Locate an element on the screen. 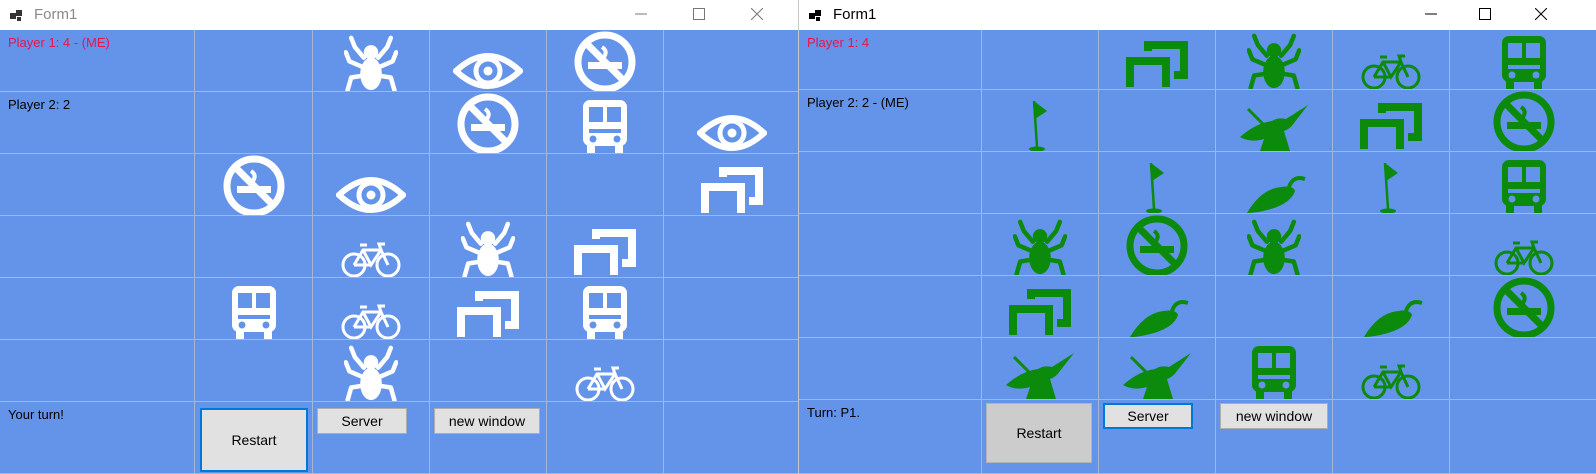  close-icon is located at coordinates (1541, 14).